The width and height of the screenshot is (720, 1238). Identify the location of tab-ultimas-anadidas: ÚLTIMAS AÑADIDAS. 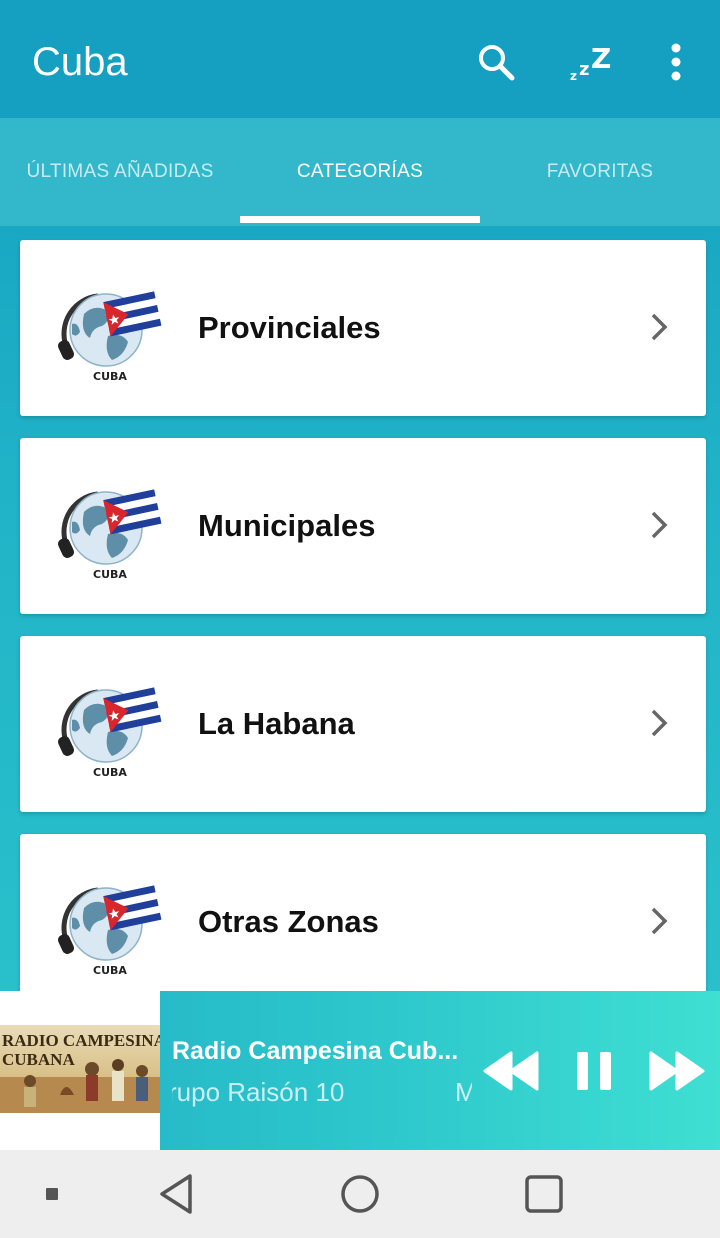
(120, 172).